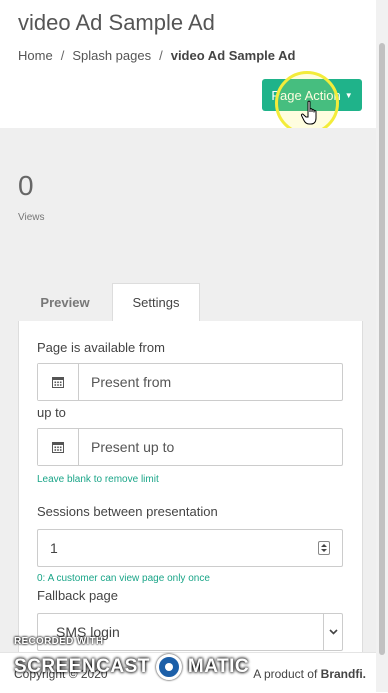 Image resolution: width=388 pixels, height=693 pixels. What do you see at coordinates (54, 548) in the screenshot?
I see `sessions-value: 1` at bounding box center [54, 548].